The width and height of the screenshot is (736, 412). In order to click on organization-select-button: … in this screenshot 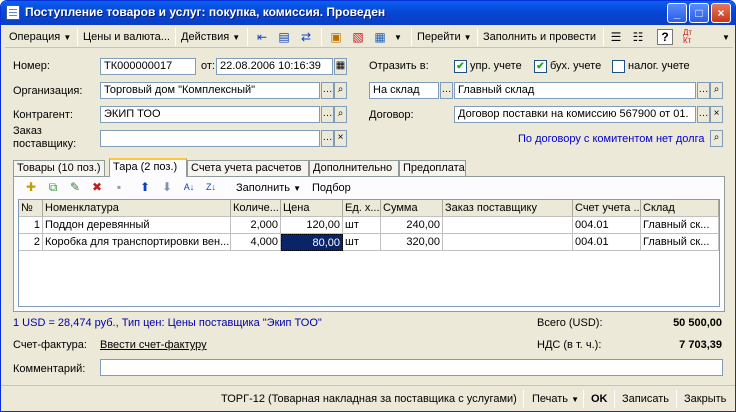, I will do `click(327, 90)`.